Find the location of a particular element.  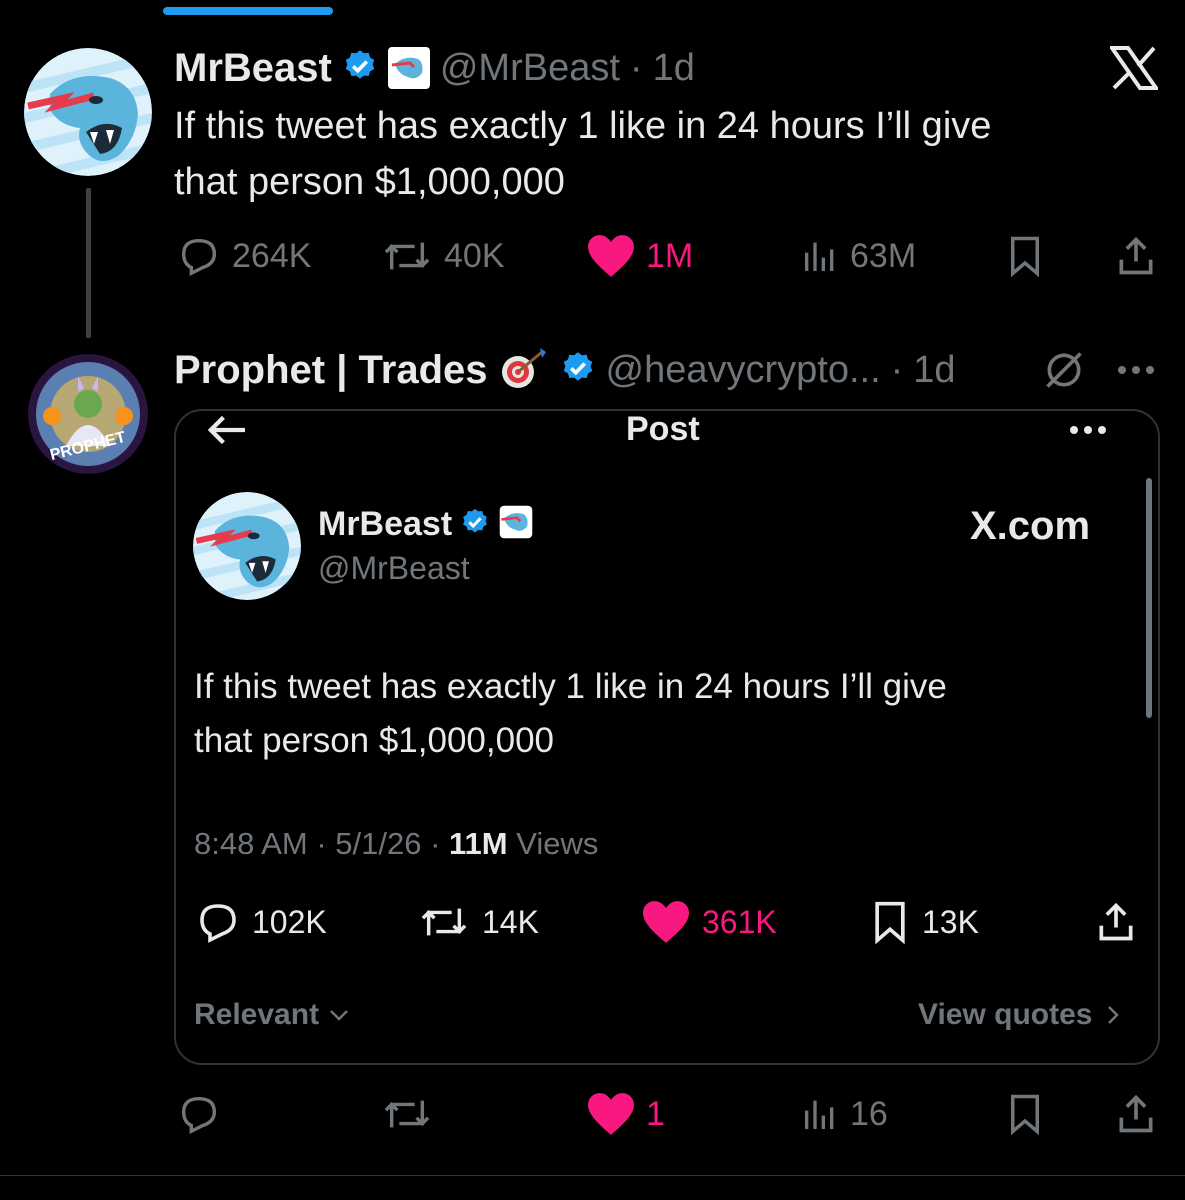

retweet-button: 40K is located at coordinates (442, 256).